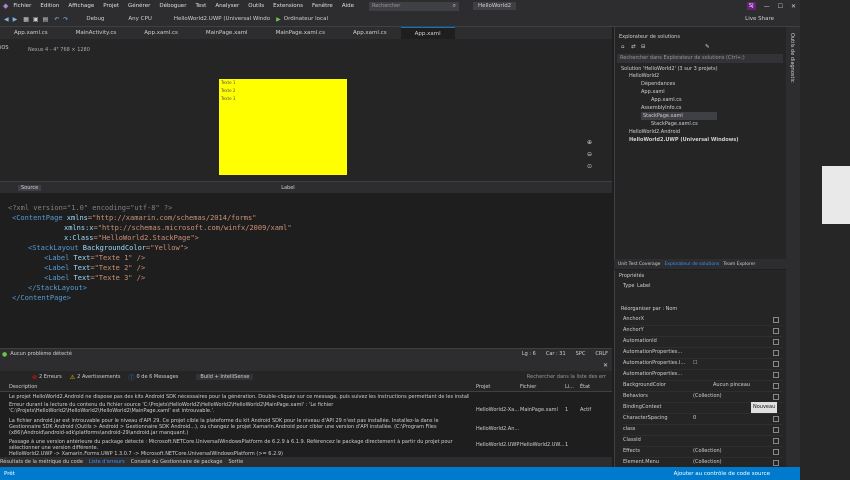 The image size is (850, 480). What do you see at coordinates (15, 19) in the screenshot?
I see `forward-icon: ▶` at bounding box center [15, 19].